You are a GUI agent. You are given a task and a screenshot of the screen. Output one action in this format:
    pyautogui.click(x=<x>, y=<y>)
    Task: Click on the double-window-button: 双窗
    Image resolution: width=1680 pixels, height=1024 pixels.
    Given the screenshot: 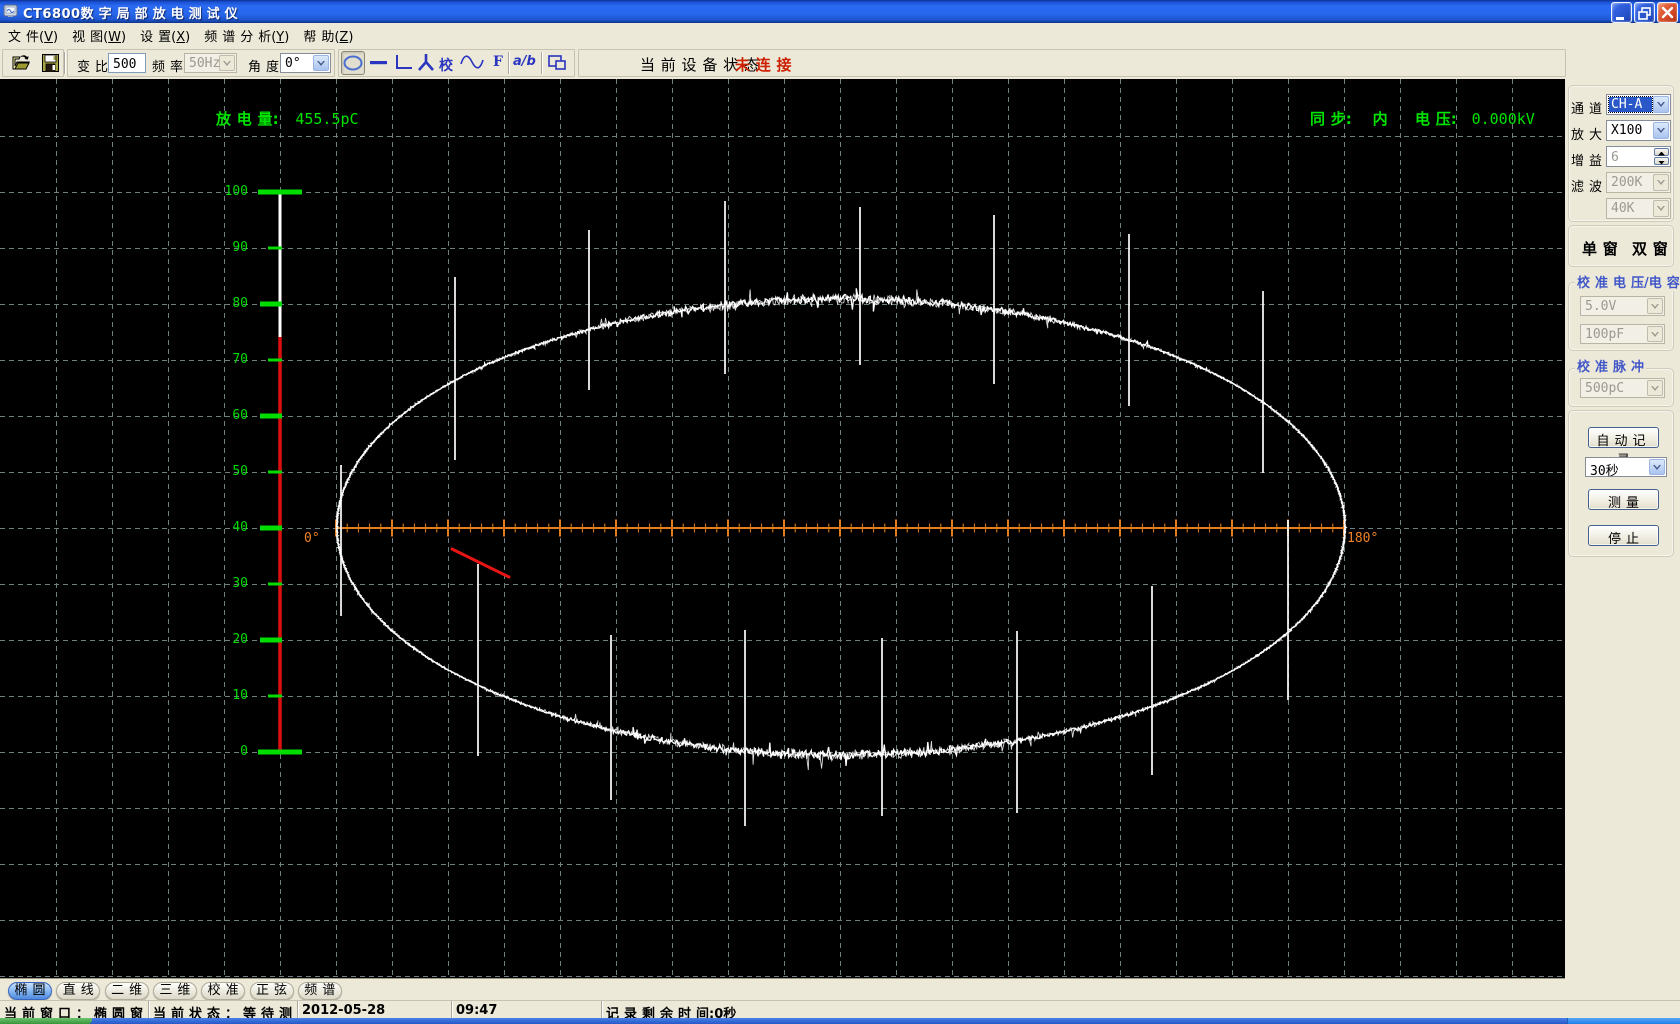 What is the action you would take?
    pyautogui.click(x=1650, y=248)
    